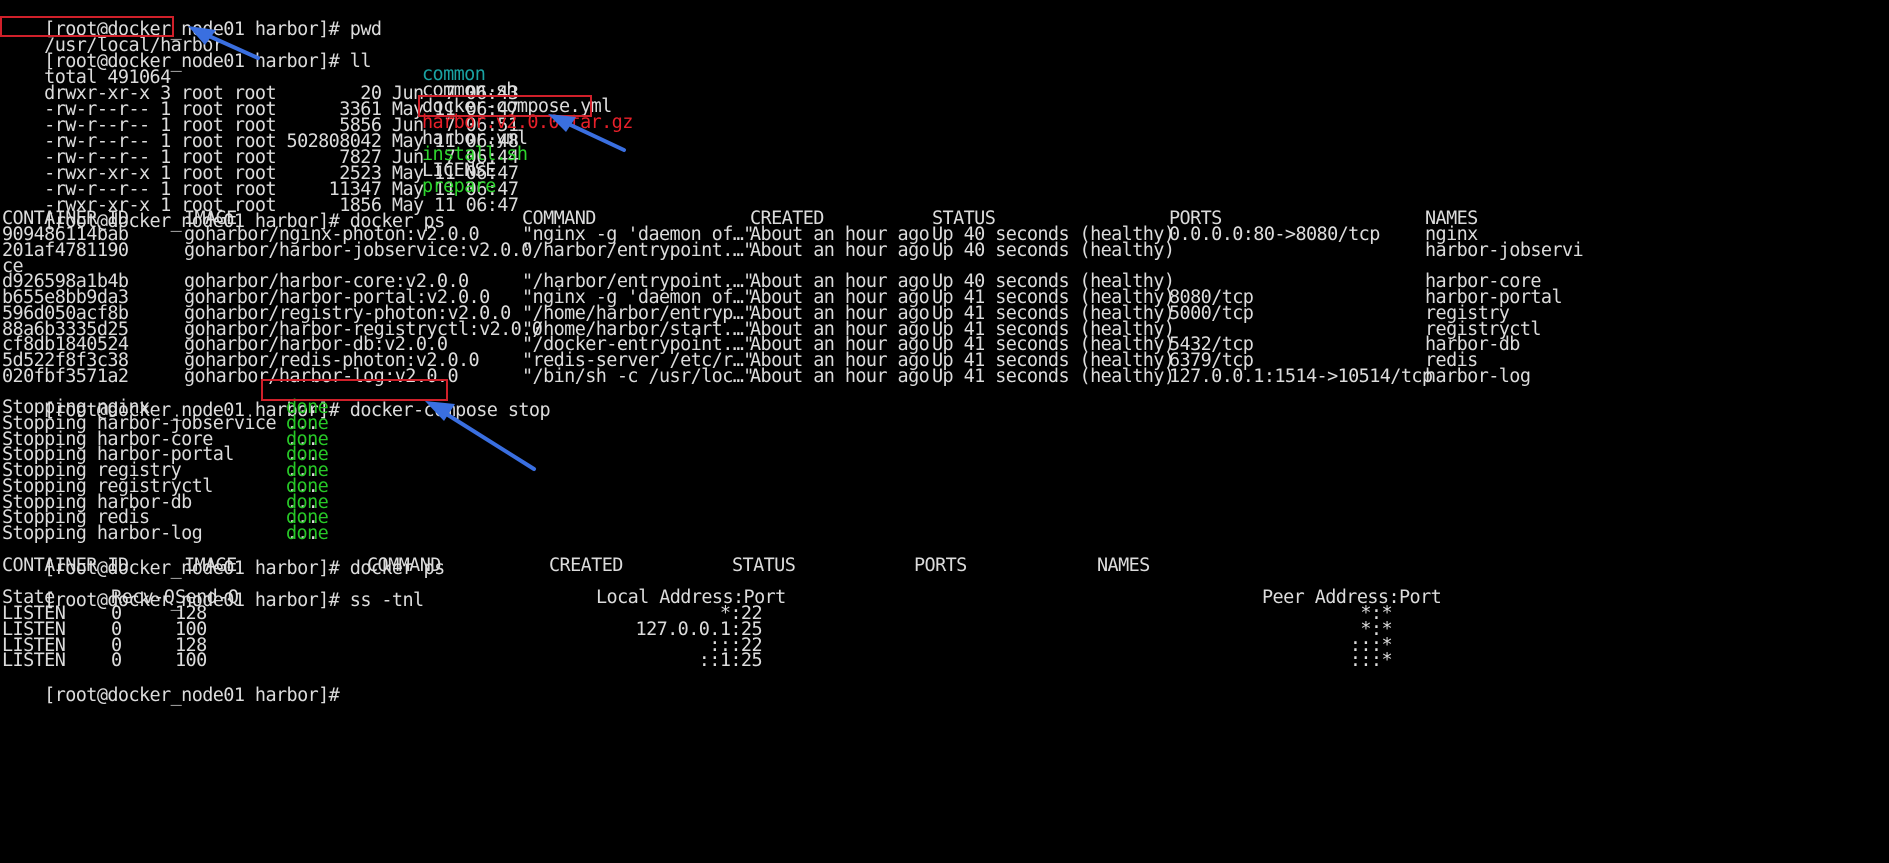 The width and height of the screenshot is (1889, 863). I want to click on col-created: CREATED, so click(586, 565).